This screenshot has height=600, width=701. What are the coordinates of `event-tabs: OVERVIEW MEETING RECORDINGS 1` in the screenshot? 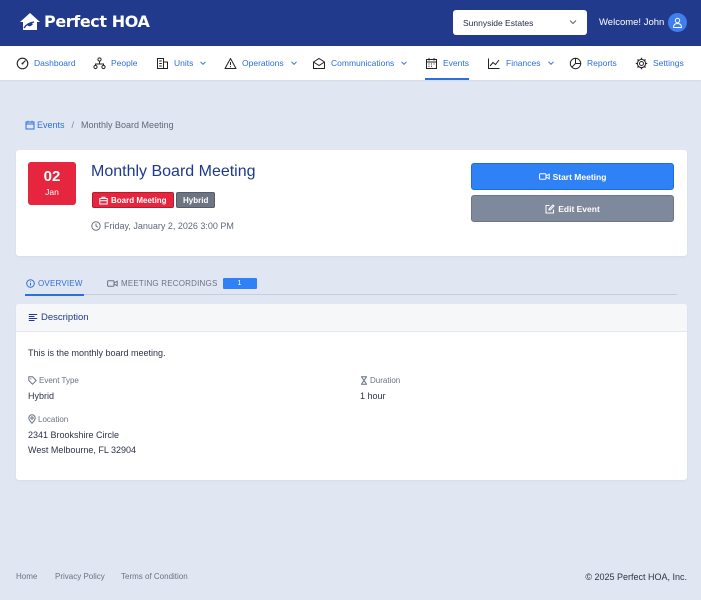 It's located at (351, 284).